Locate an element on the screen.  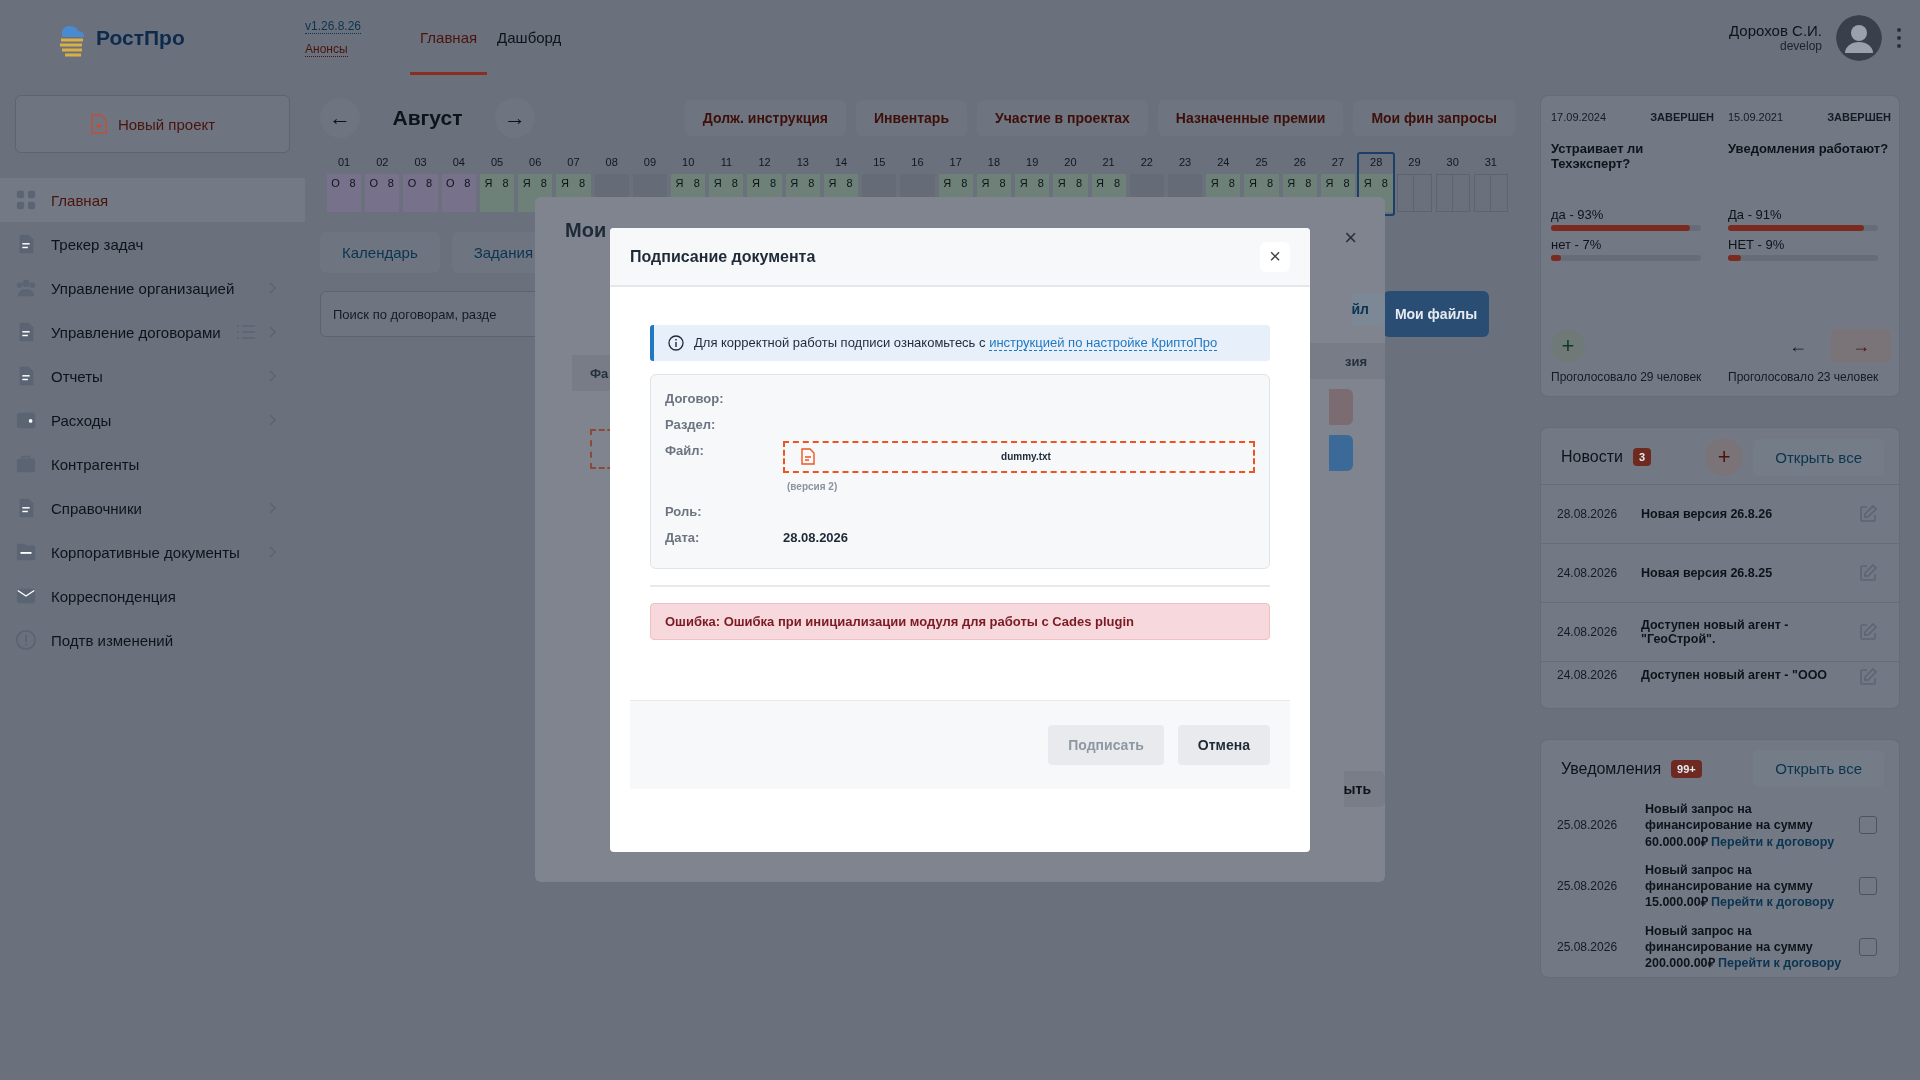
sidebar-item: Управление организацией is located at coordinates (152, 288).